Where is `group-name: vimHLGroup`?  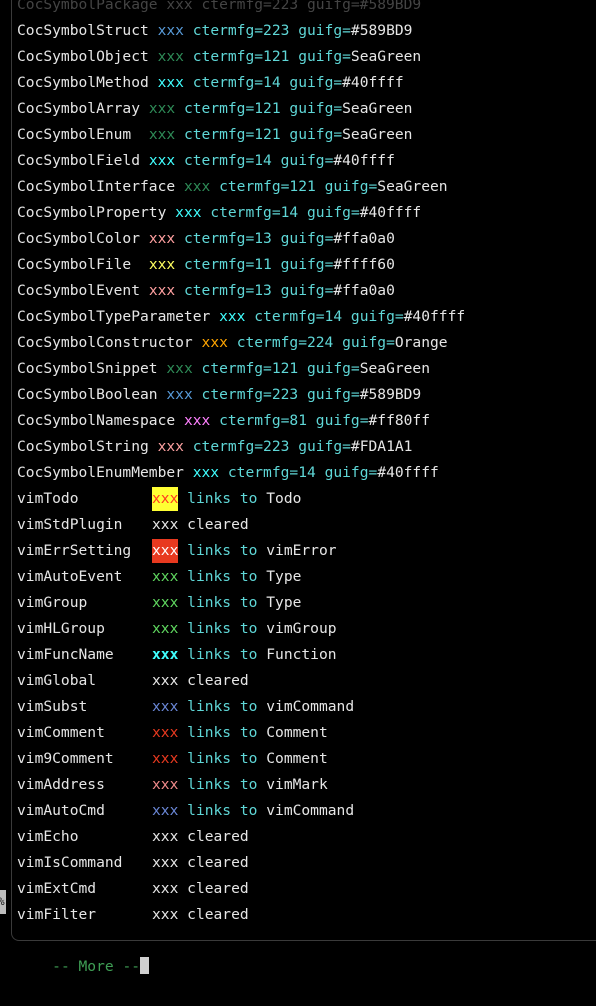
group-name: vimHLGroup is located at coordinates (61, 628).